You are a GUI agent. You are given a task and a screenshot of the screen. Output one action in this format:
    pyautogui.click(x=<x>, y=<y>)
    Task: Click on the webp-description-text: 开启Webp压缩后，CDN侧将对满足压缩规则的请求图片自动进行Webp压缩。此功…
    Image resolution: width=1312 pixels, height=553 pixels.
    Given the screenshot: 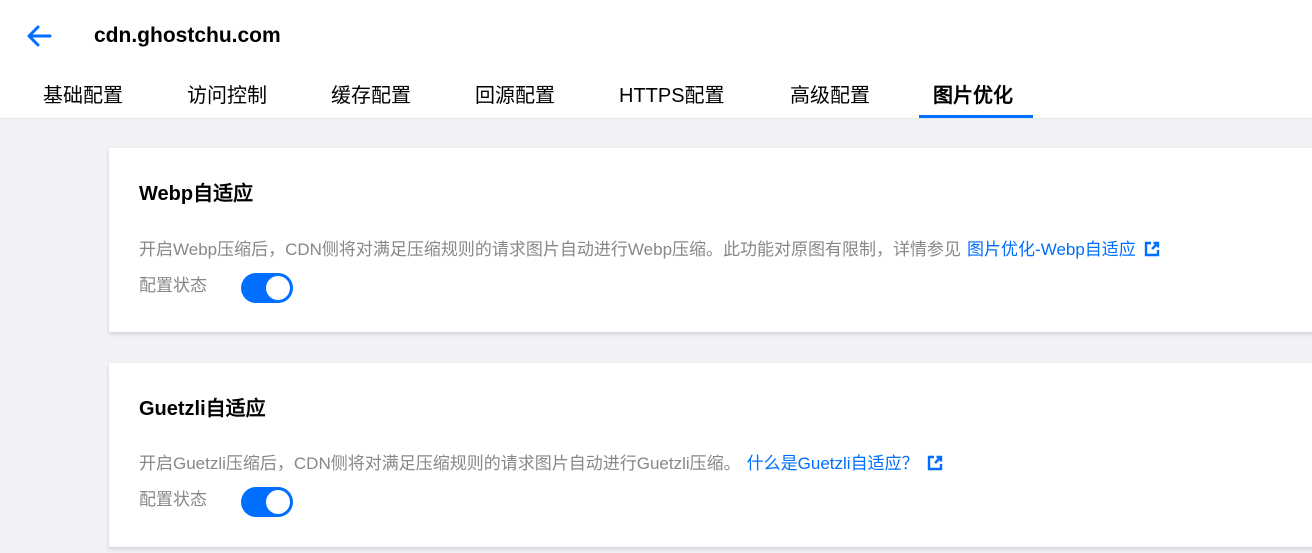 What is the action you would take?
    pyautogui.click(x=550, y=249)
    